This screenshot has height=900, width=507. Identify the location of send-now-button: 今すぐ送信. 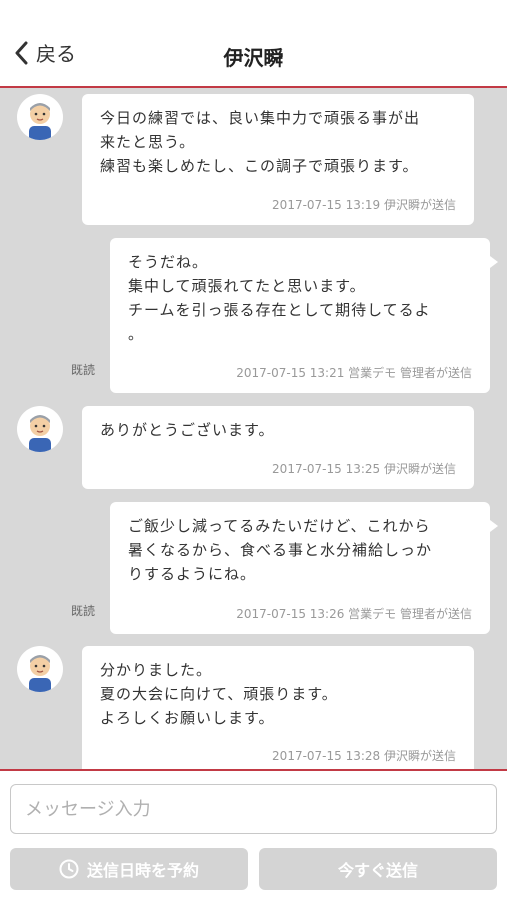
(378, 869).